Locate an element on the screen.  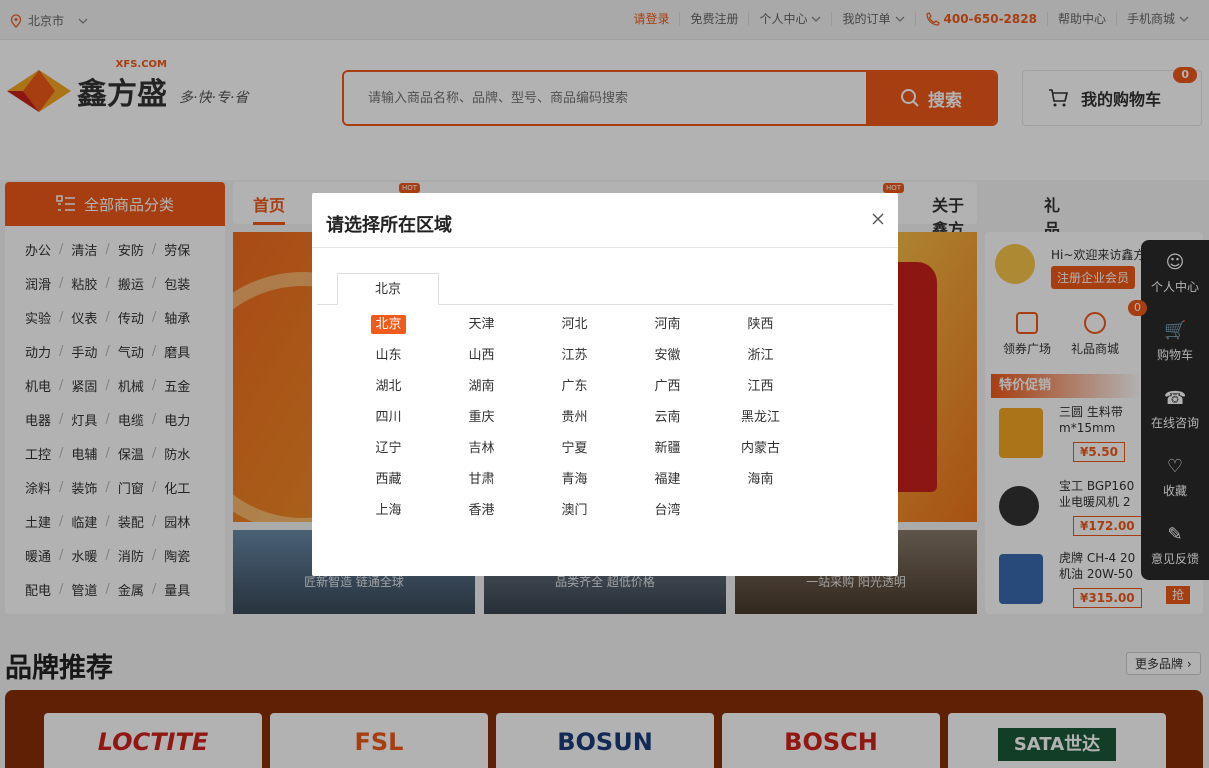
region-option: 四川 is located at coordinates (388, 418).